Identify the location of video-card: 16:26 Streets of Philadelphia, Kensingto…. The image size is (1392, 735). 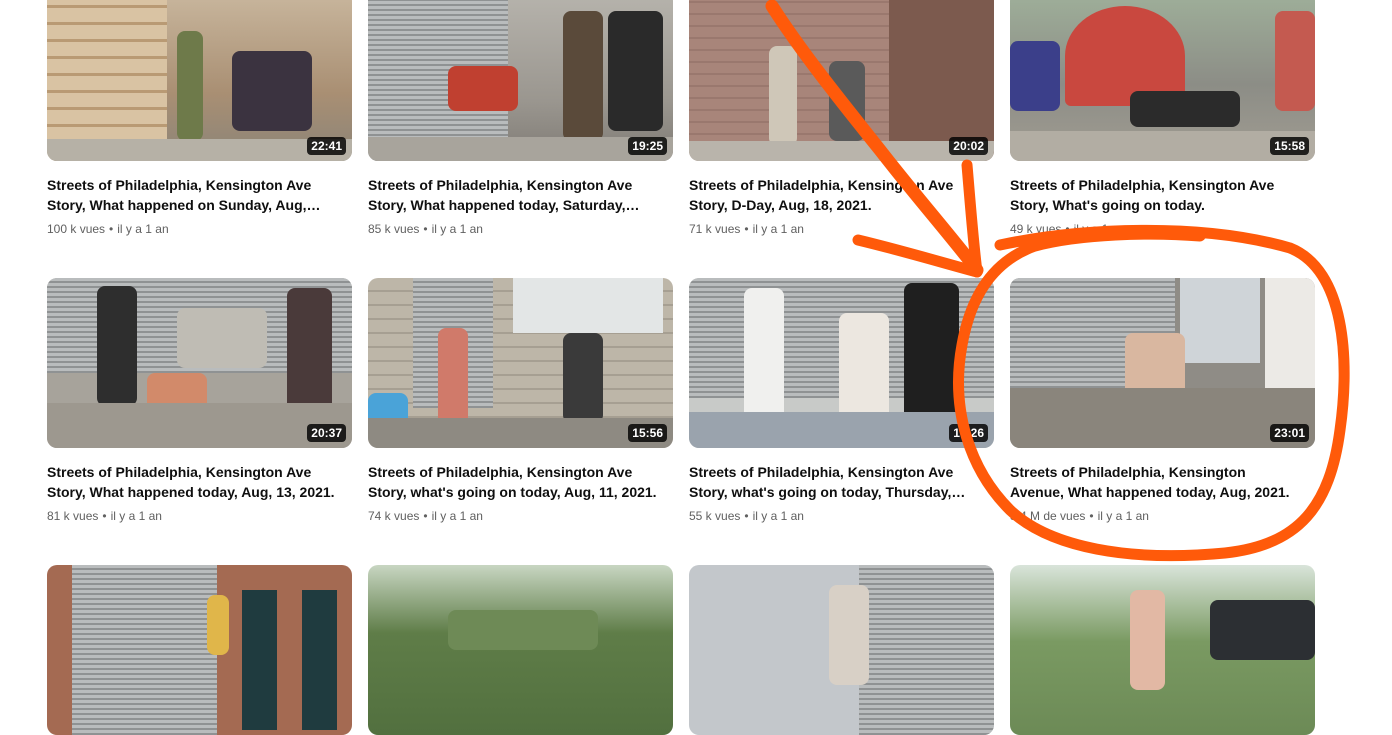
(841, 401).